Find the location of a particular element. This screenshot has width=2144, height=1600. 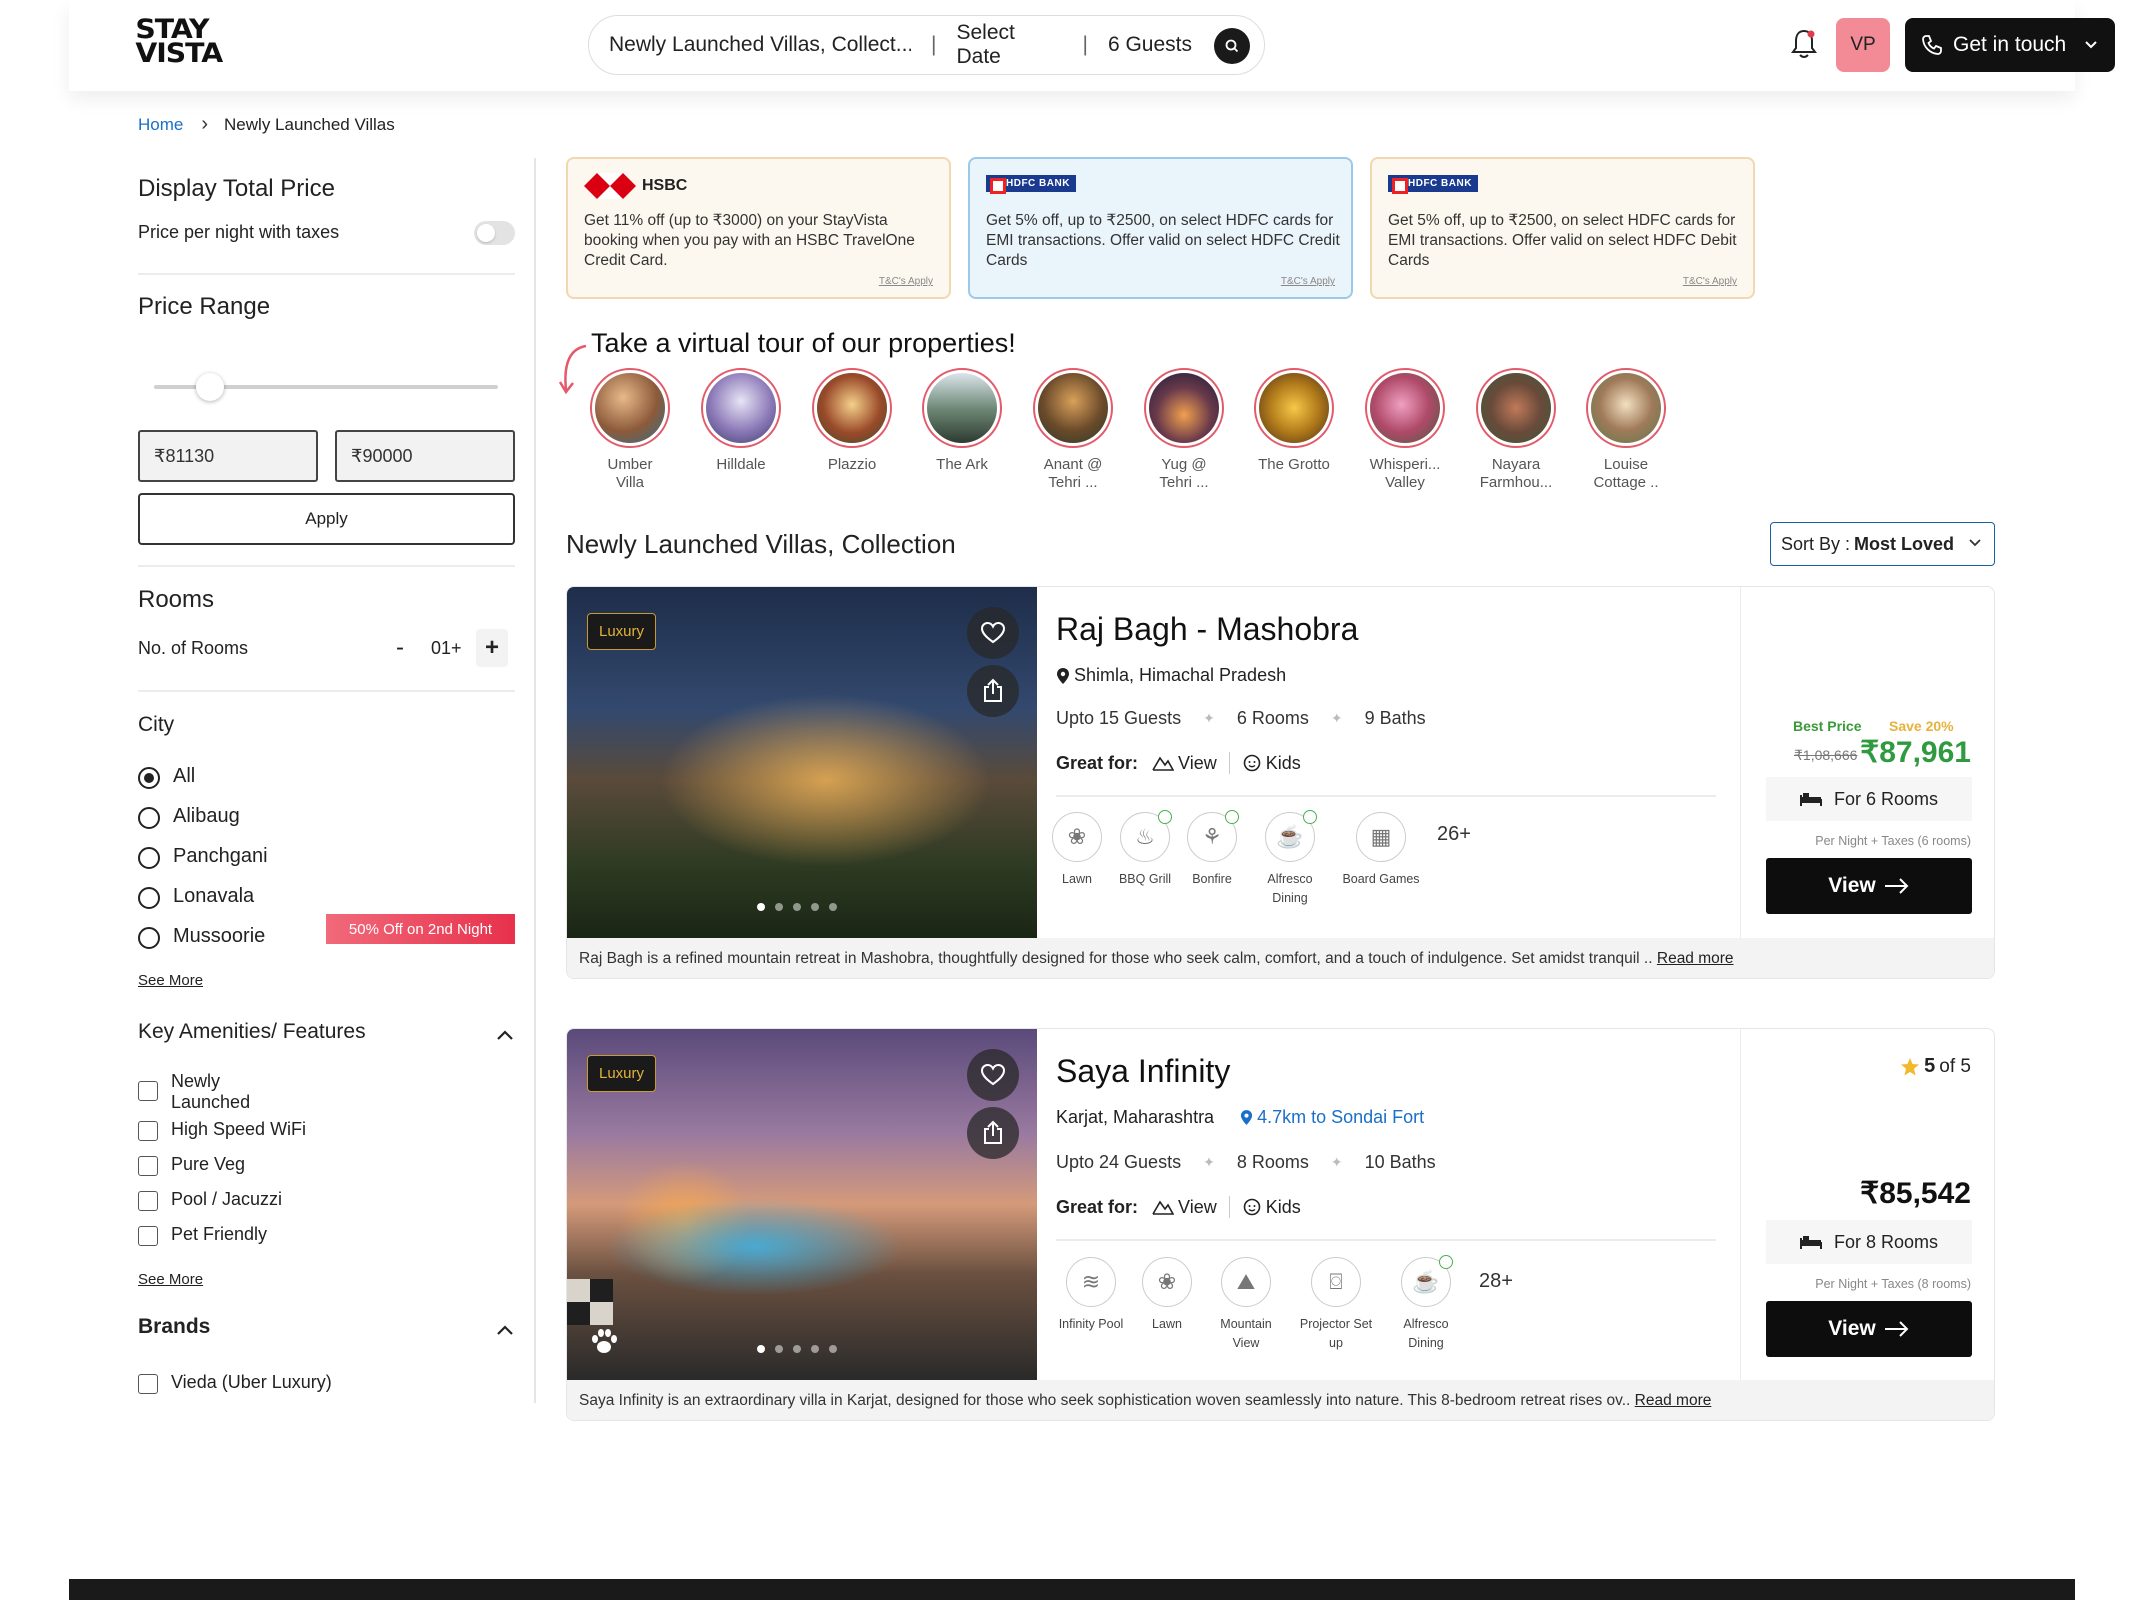

display-total-toggle is located at coordinates (494, 233).